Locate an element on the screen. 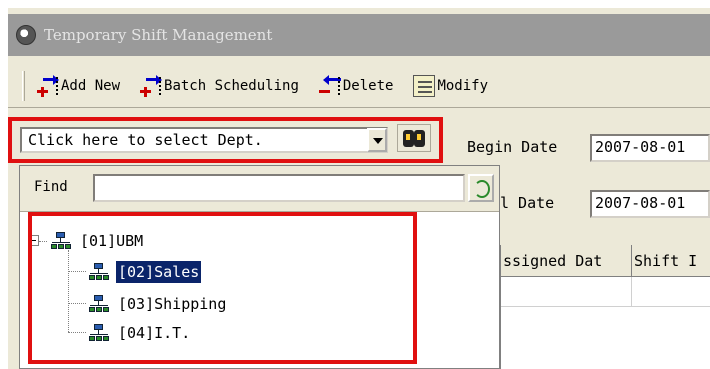 Image resolution: width=710 pixels, height=369 pixels. tree-node-label: [01]UBM is located at coordinates (112, 241).